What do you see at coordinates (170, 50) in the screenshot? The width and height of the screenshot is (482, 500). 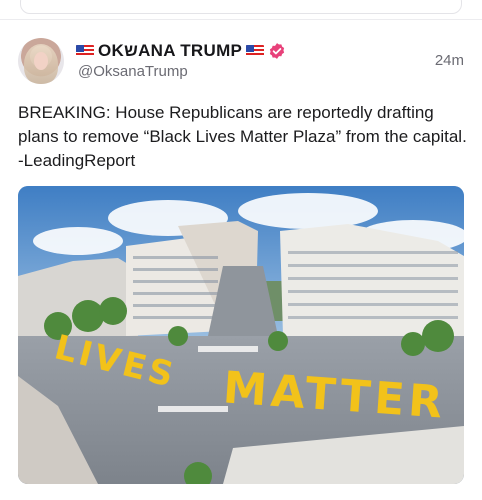 I see `author-display-name: OKשANA TRUMP` at bounding box center [170, 50].